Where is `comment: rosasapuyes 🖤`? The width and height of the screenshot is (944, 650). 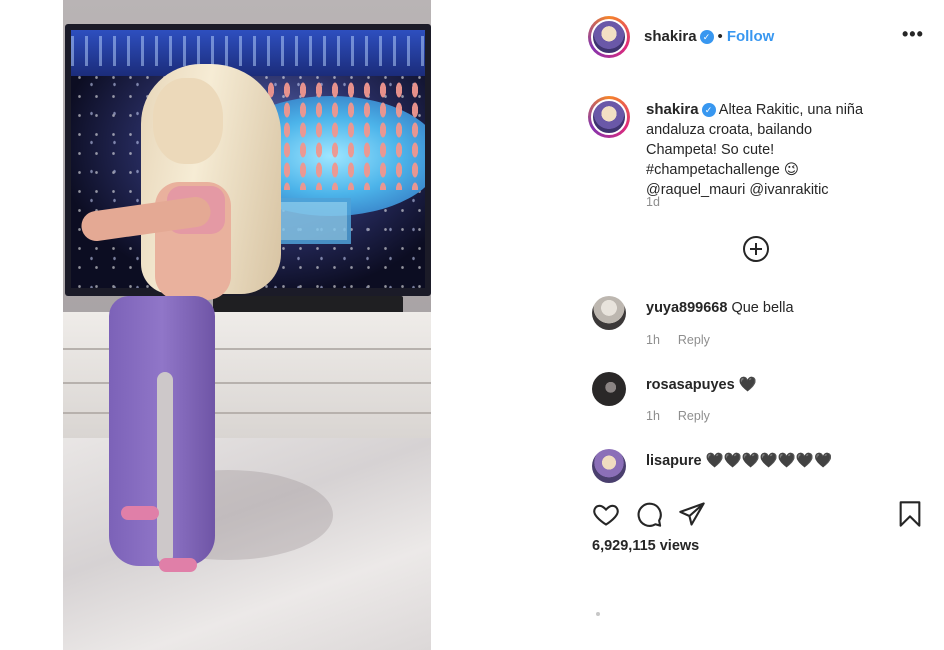
comment: rosasapuyes 🖤 is located at coordinates (701, 384).